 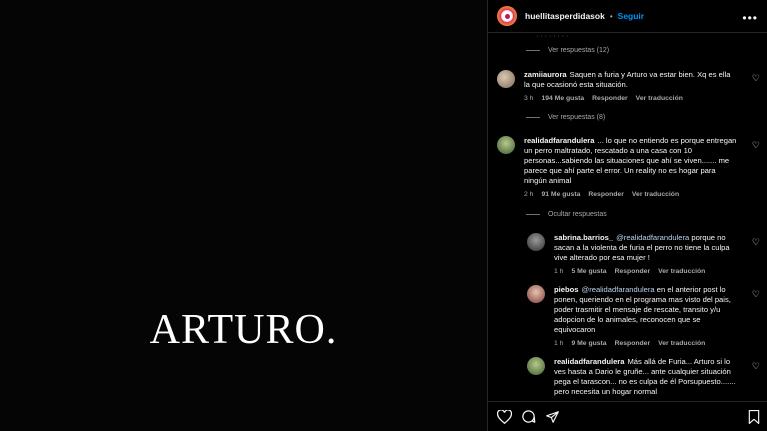 I want to click on view-replies-label: Ver respuestas (12), so click(x=579, y=50).